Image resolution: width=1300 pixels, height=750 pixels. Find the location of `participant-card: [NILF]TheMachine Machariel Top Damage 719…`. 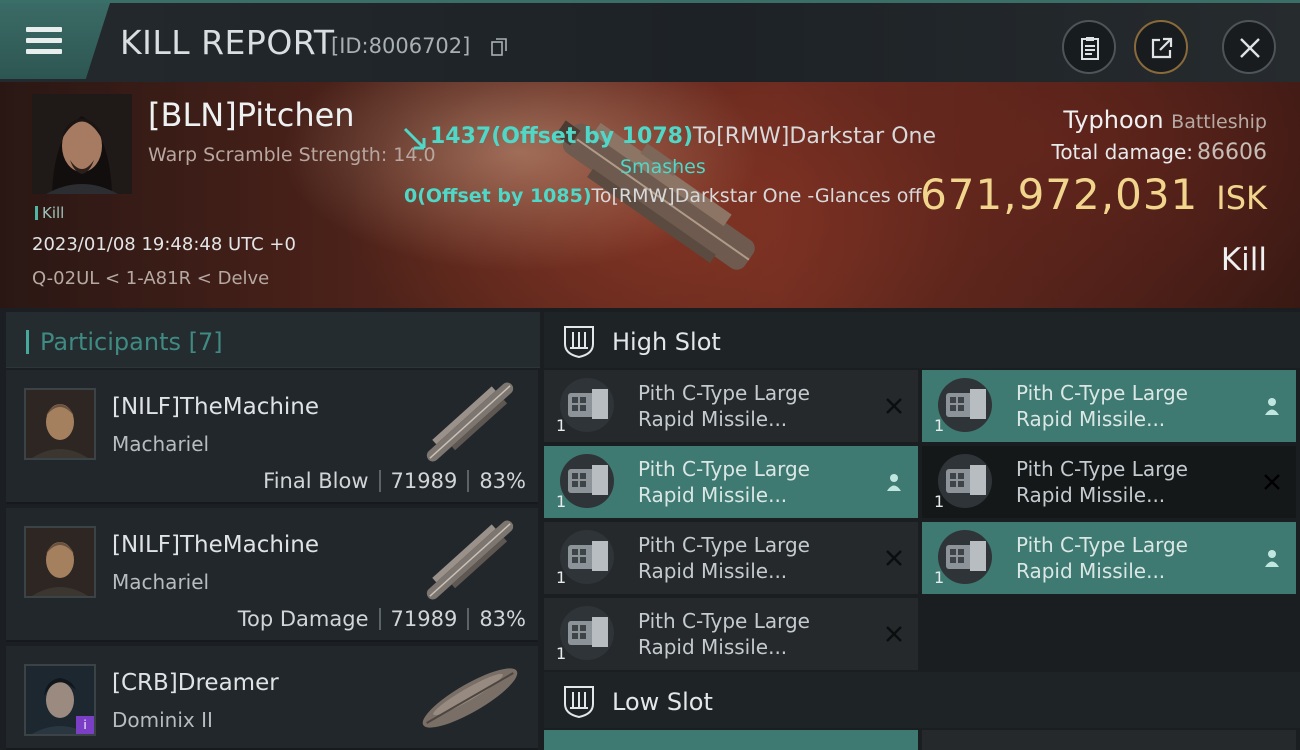

participant-card: [NILF]TheMachine Machariel Top Damage 719… is located at coordinates (272, 575).